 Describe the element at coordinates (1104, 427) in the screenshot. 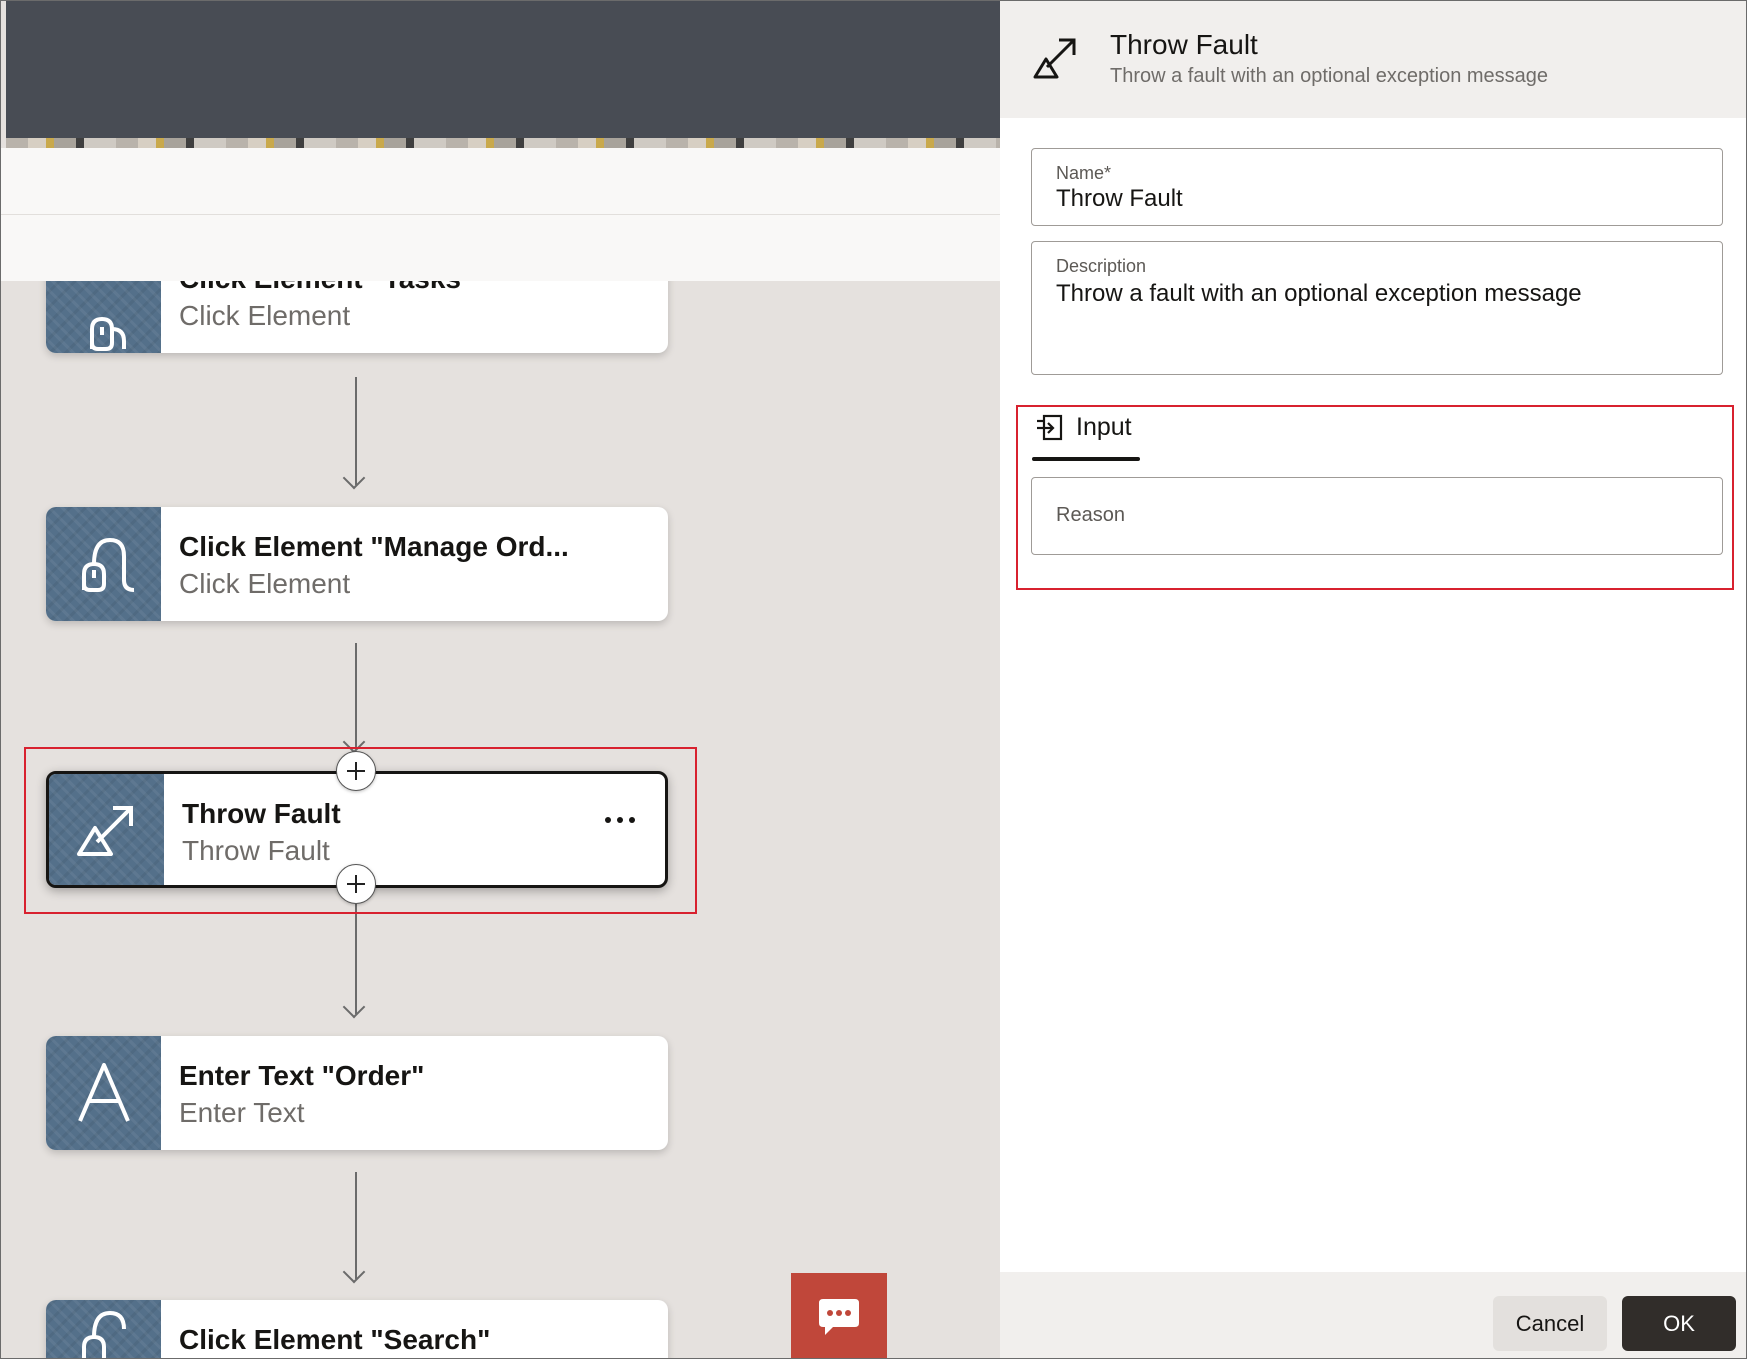

I see `tab-input-label: Input` at that location.